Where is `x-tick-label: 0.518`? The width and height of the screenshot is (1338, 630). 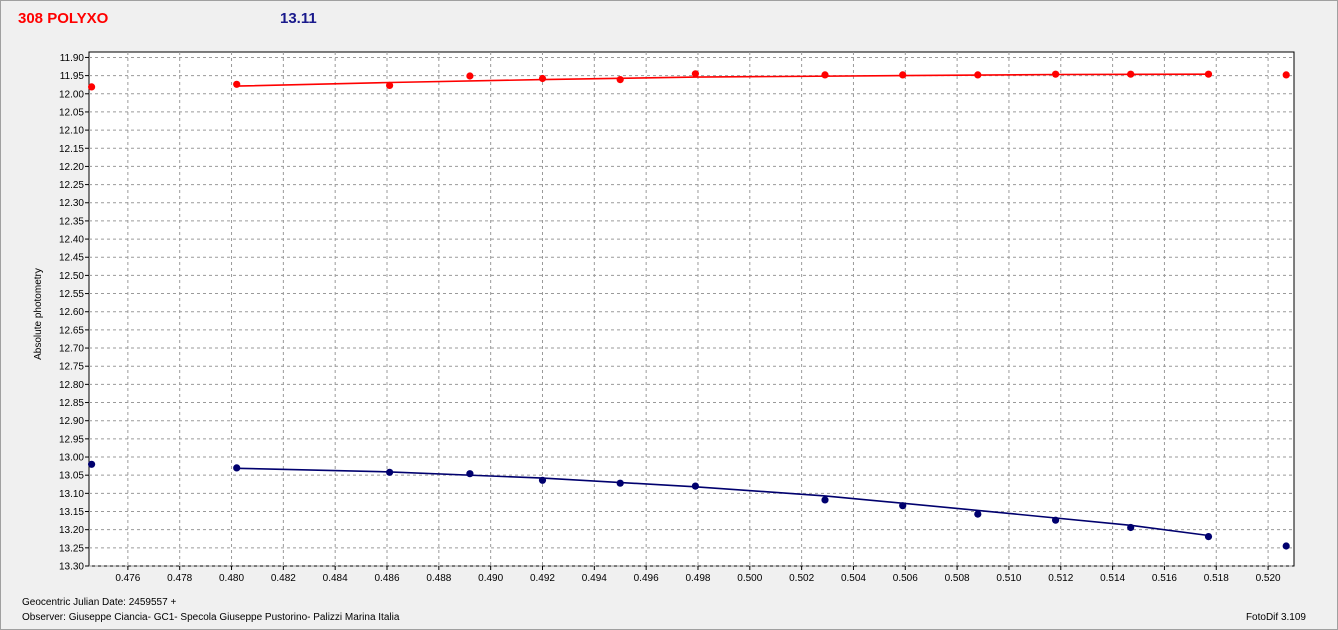 x-tick-label: 0.518 is located at coordinates (1216, 578).